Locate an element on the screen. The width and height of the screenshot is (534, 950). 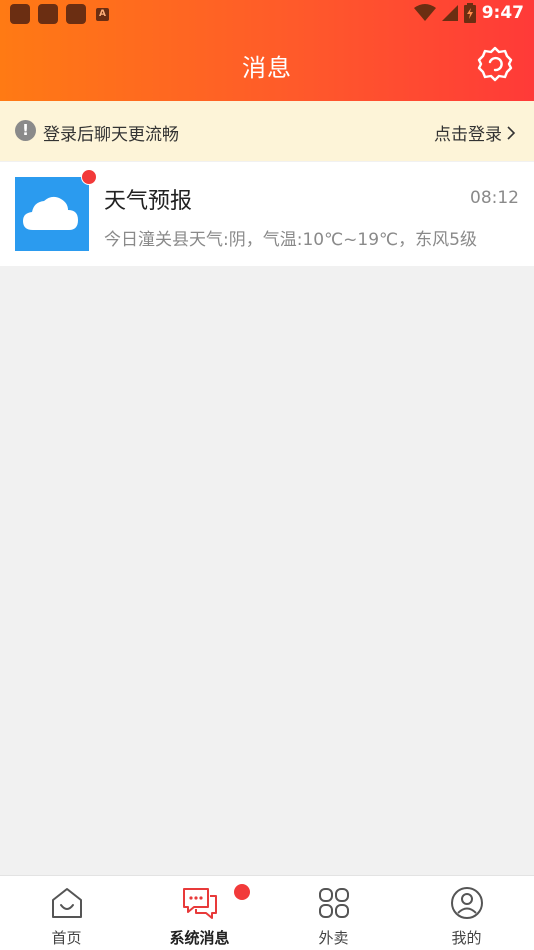
login-banner: ! 登录后聊天更流畅 点击登录 is located at coordinates (267, 131).